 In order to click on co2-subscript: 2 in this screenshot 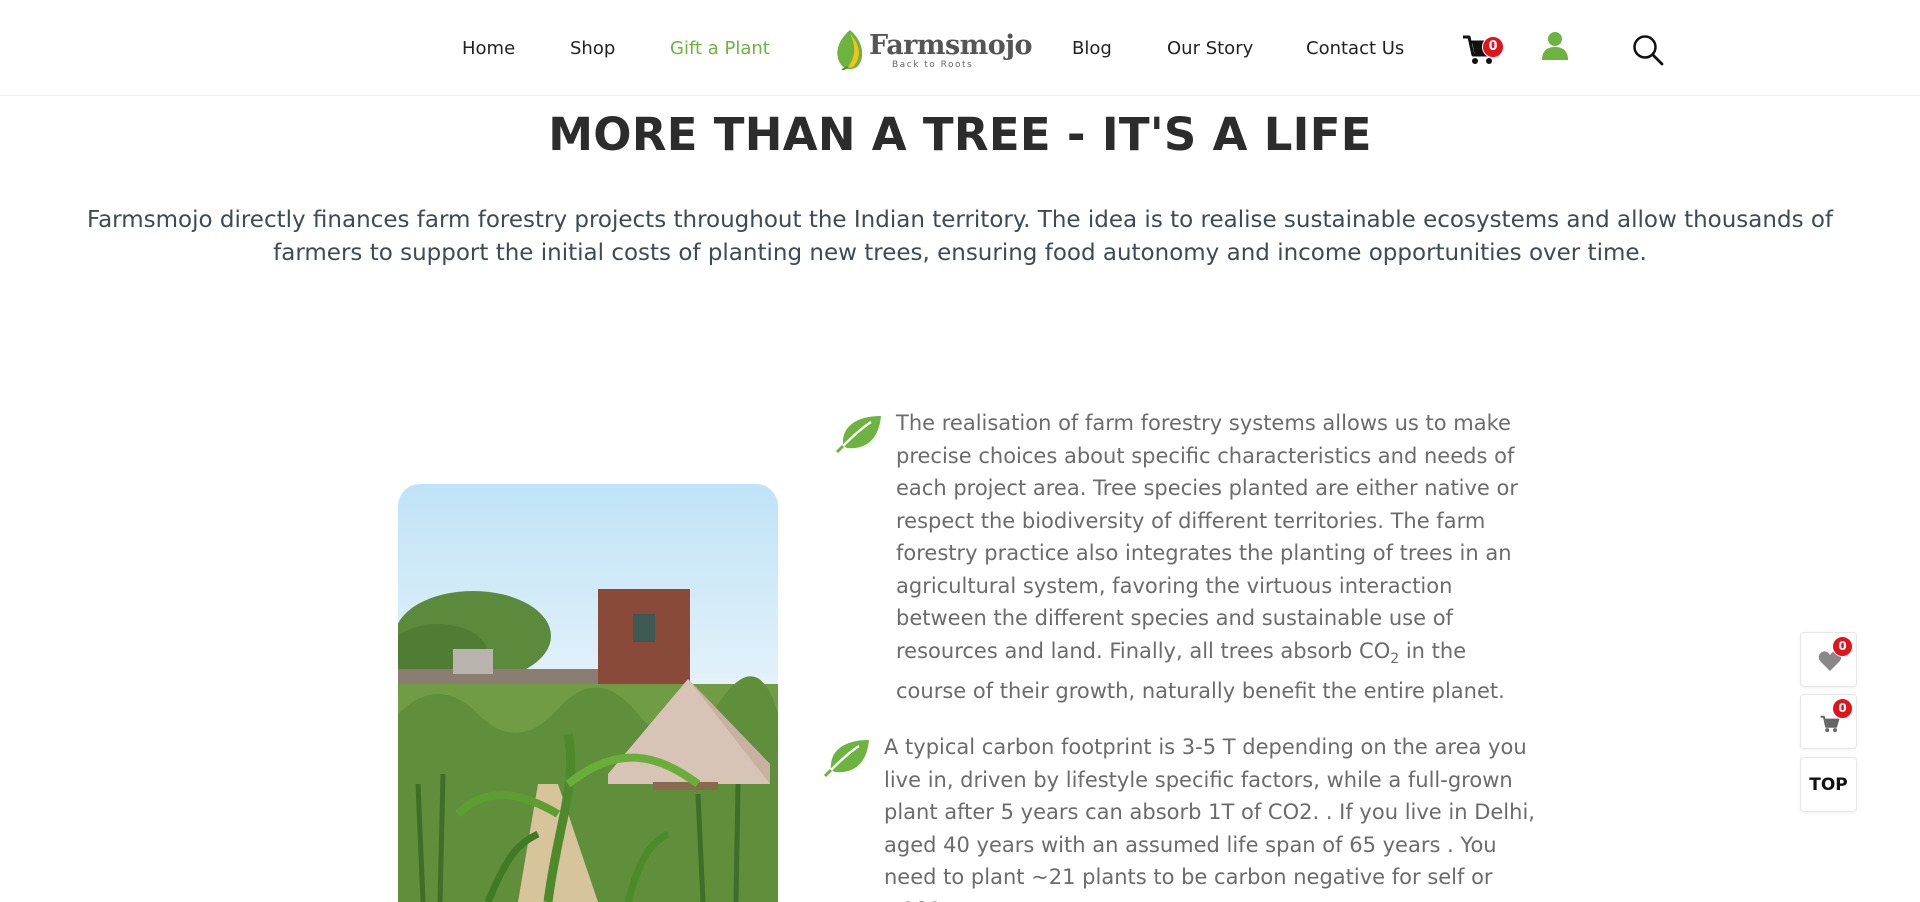, I will do `click(1395, 658)`.